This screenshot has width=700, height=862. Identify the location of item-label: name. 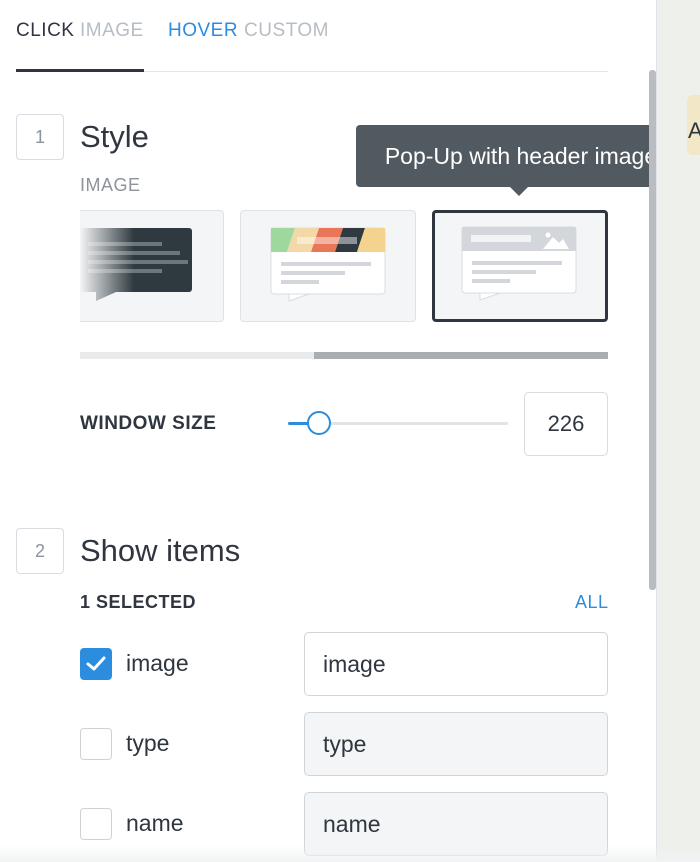
(155, 823).